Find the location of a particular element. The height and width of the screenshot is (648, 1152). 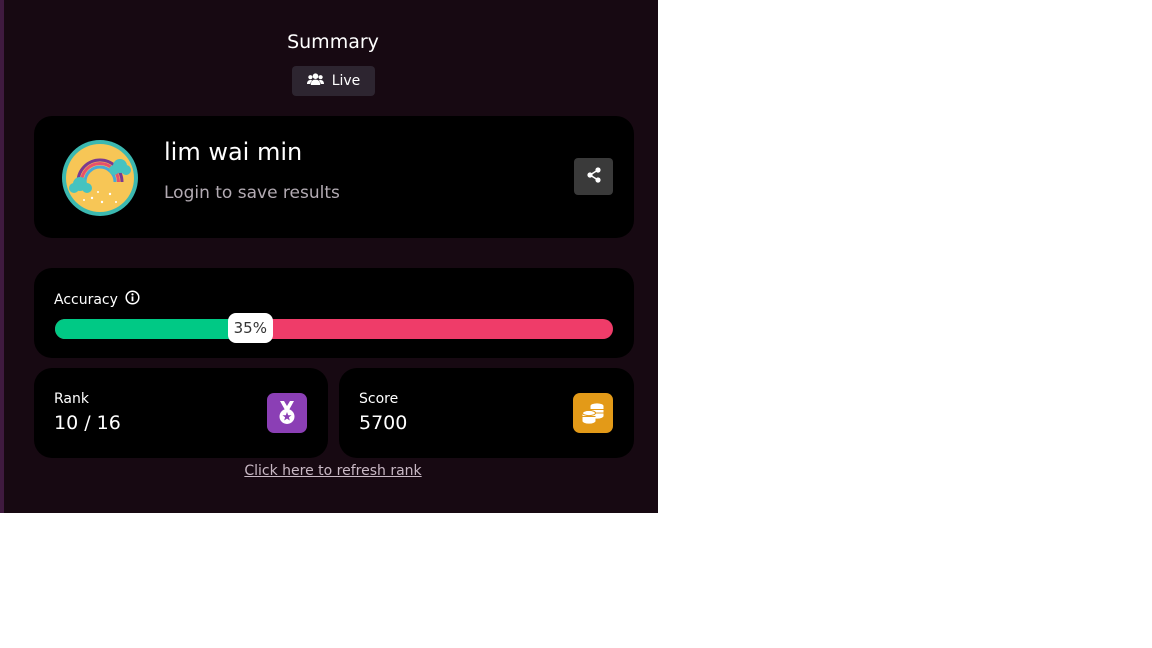

accuracy-label-row: Accuracy is located at coordinates (97, 299).